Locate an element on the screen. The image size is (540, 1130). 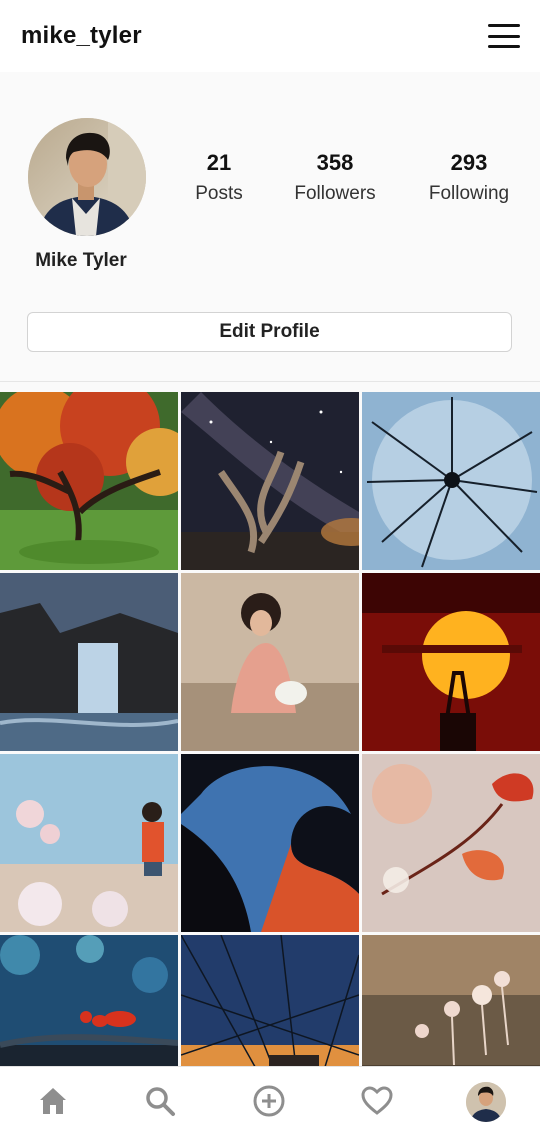
red-leaves-image is located at coordinates (451, 843).